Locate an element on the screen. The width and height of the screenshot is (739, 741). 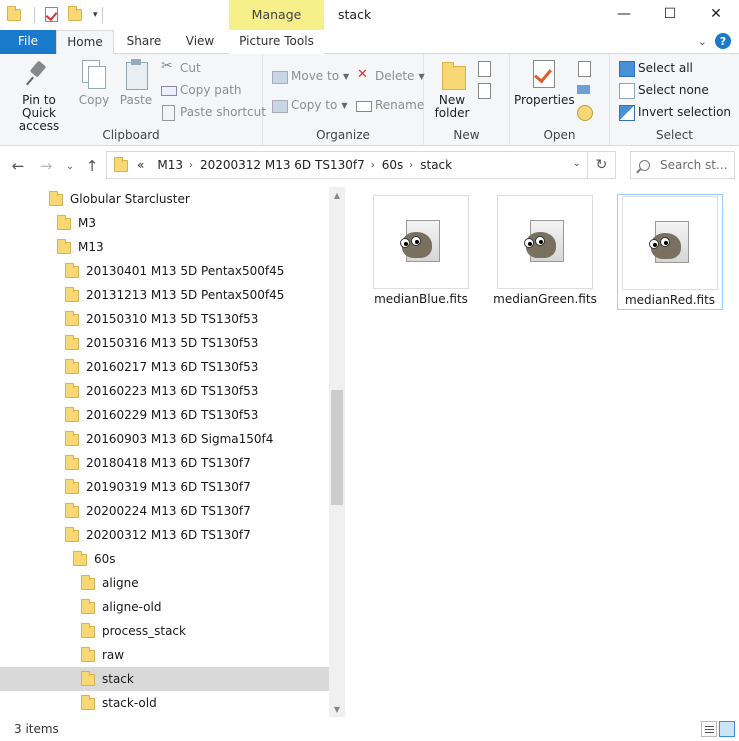
new-folder-icon is located at coordinates (76, 15).